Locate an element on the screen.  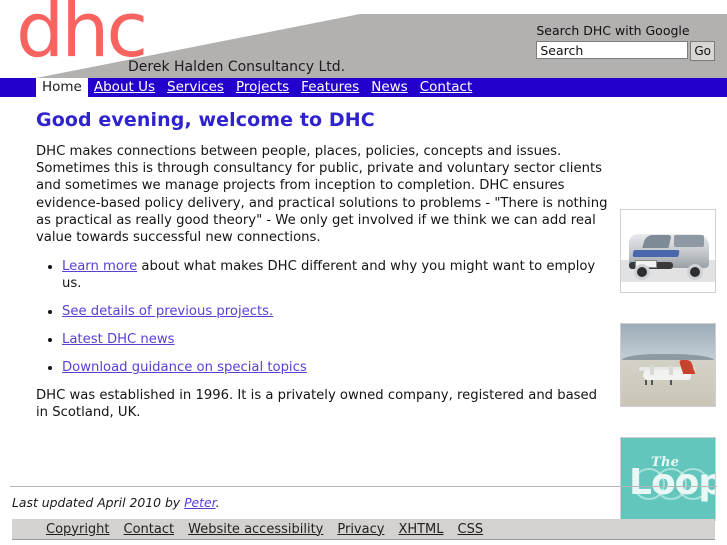
footer-link-css: CSS is located at coordinates (471, 529).